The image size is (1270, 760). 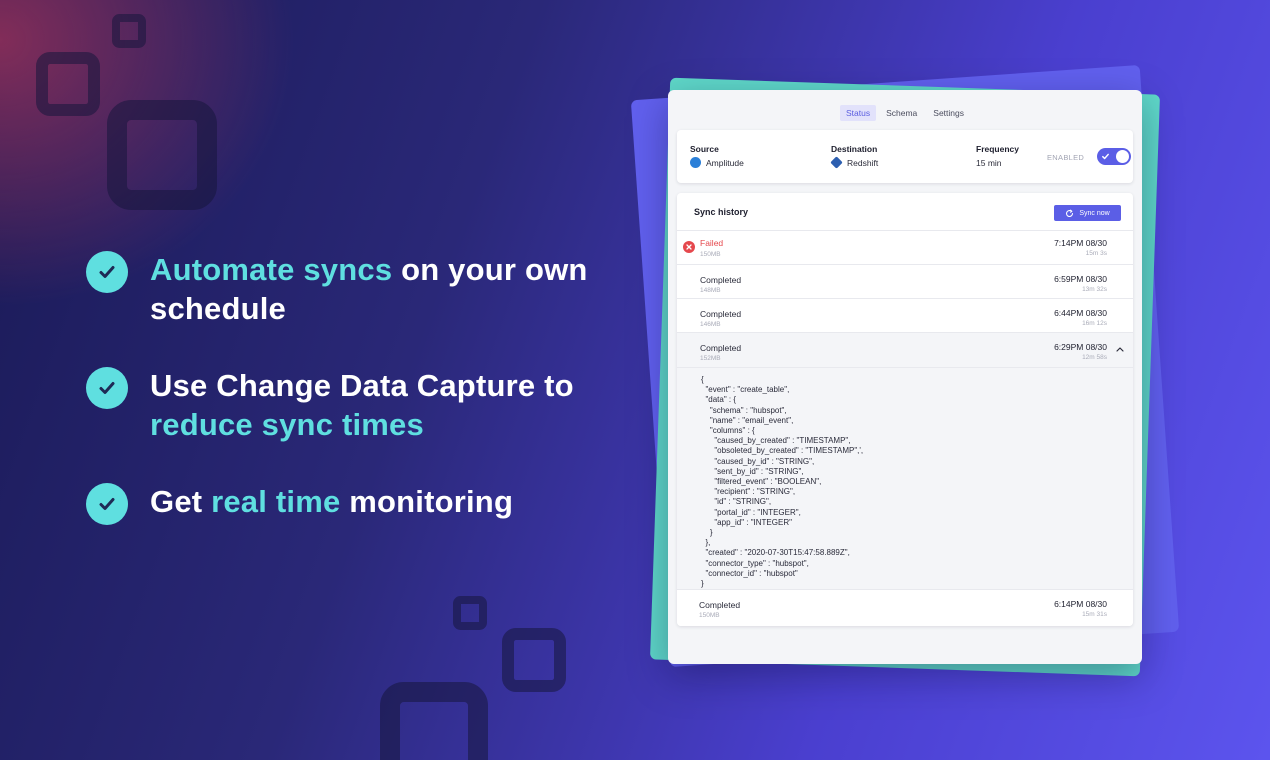 I want to click on feature-text-part: Get, so click(x=181, y=501).